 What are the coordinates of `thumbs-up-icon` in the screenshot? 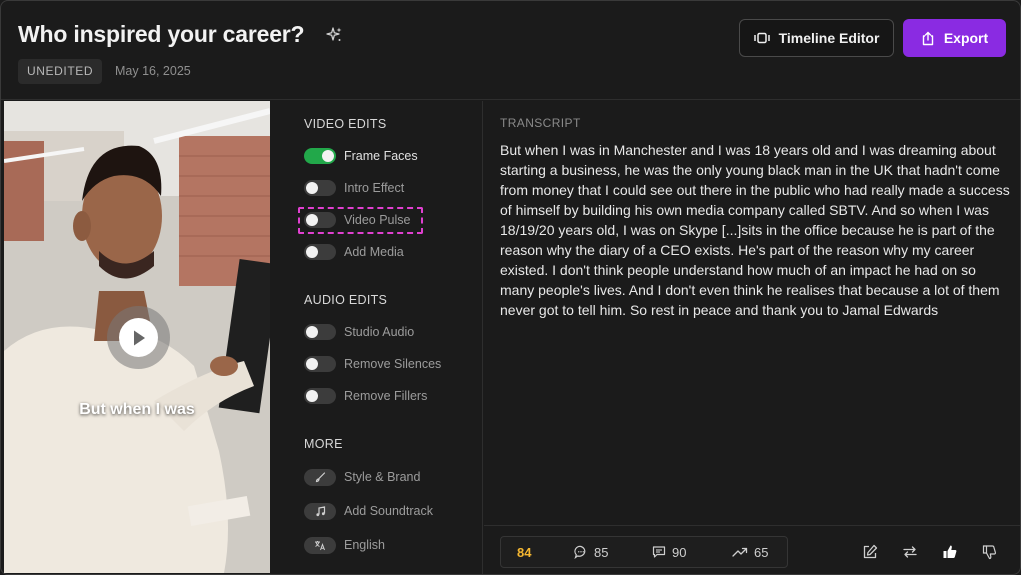 It's located at (950, 551).